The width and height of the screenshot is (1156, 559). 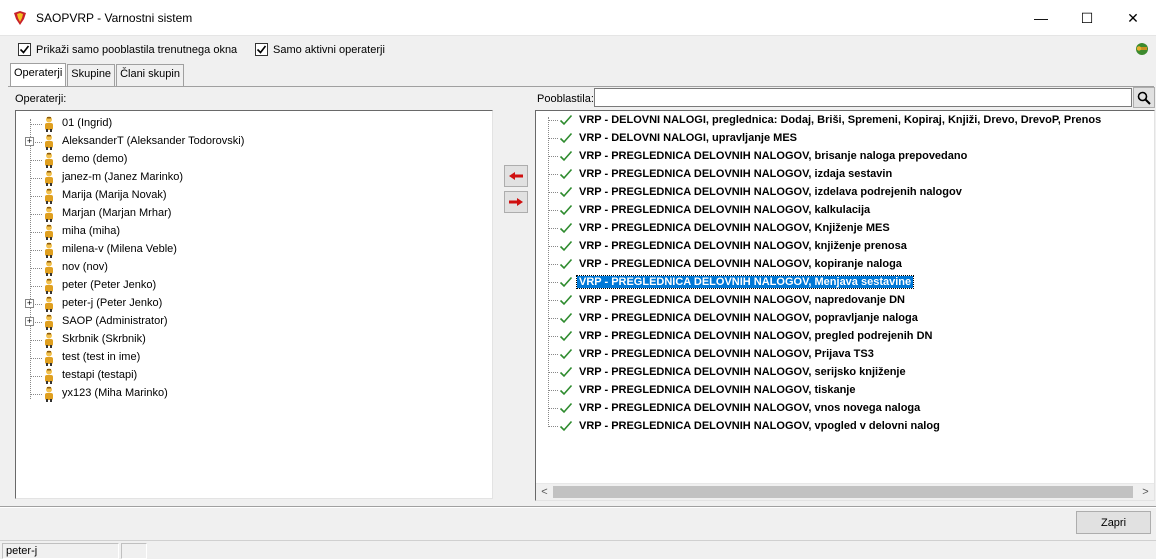 What do you see at coordinates (251, 196) in the screenshot?
I see `operator-item: Marija (Marija Novak)` at bounding box center [251, 196].